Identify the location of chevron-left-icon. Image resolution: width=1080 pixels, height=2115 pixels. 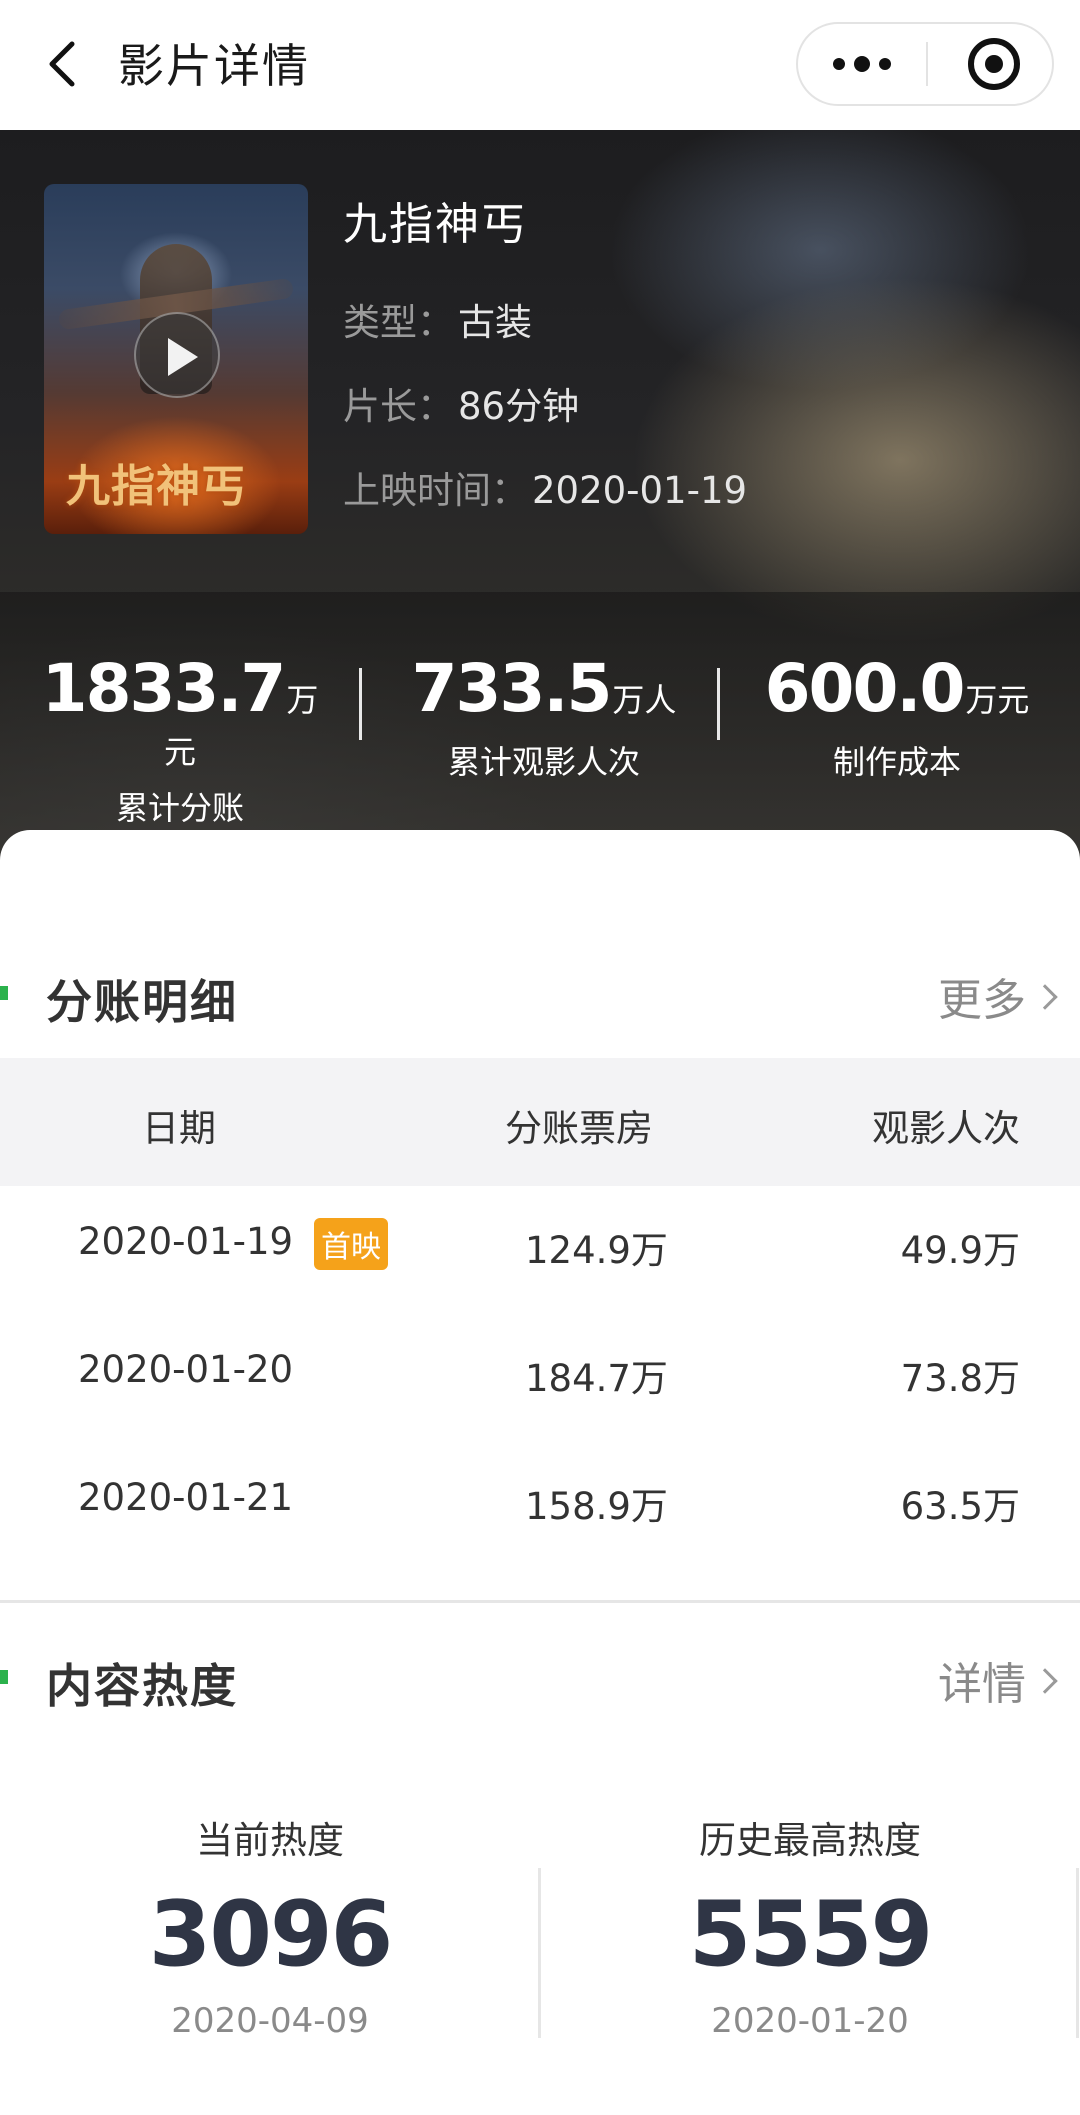
(62, 64).